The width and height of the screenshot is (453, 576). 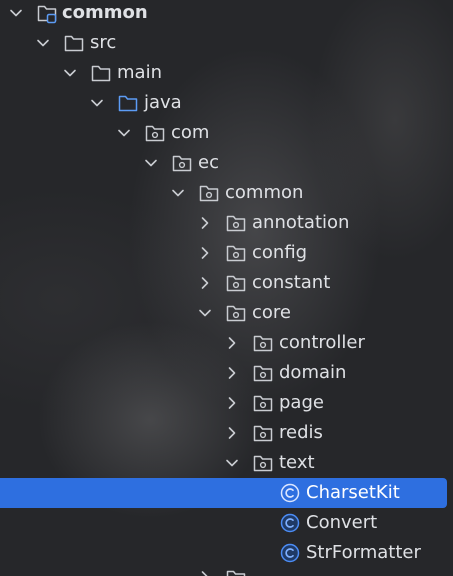 I want to click on tree-item-config: config, so click(x=226, y=253).